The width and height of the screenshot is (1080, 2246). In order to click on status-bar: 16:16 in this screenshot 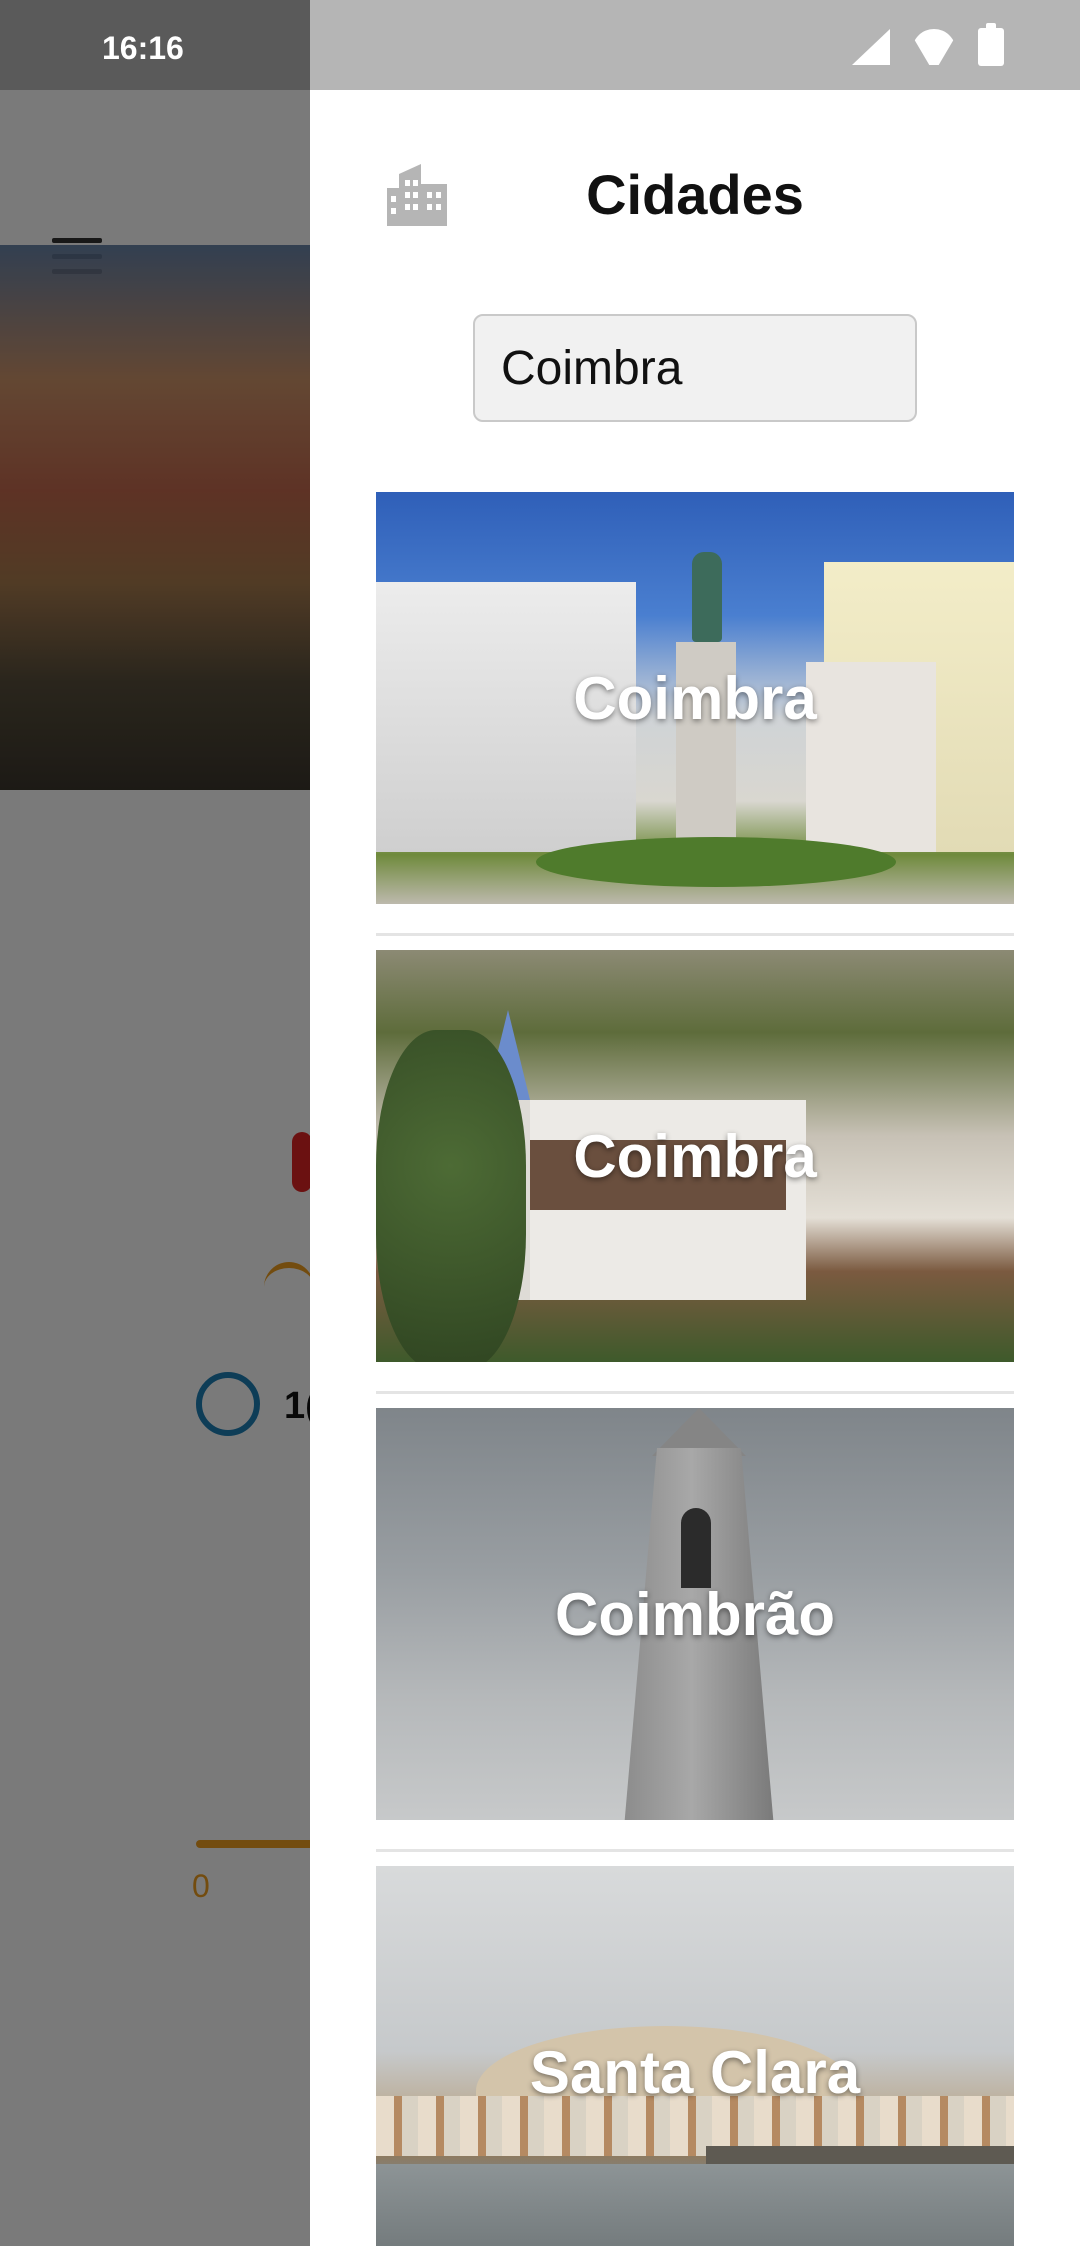, I will do `click(540, 45)`.